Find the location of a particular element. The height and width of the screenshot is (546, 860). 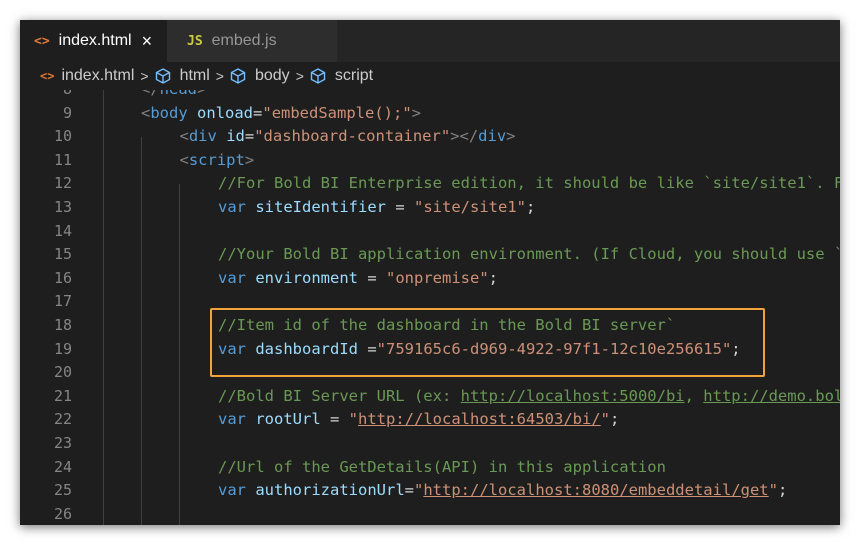

line-number: 15 is located at coordinates (62, 254).